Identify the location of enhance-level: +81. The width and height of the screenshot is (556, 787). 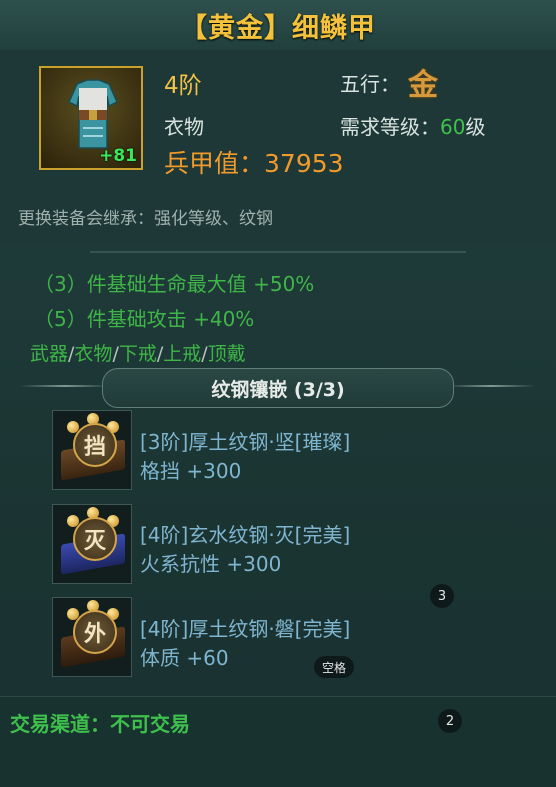
(118, 156).